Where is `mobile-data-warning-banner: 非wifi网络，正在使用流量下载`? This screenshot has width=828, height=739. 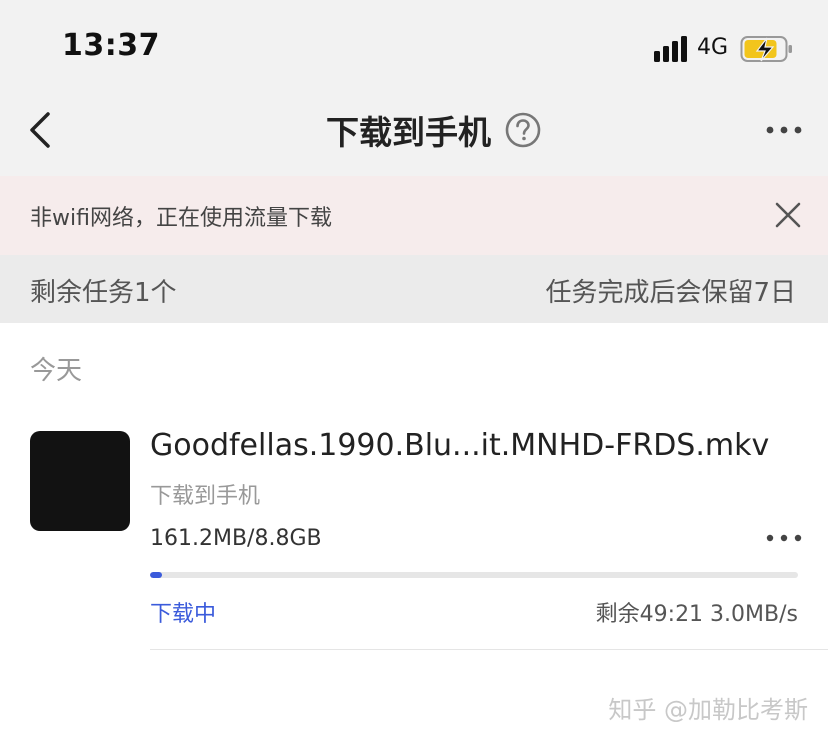 mobile-data-warning-banner: 非wifi网络，正在使用流量下载 is located at coordinates (414, 215).